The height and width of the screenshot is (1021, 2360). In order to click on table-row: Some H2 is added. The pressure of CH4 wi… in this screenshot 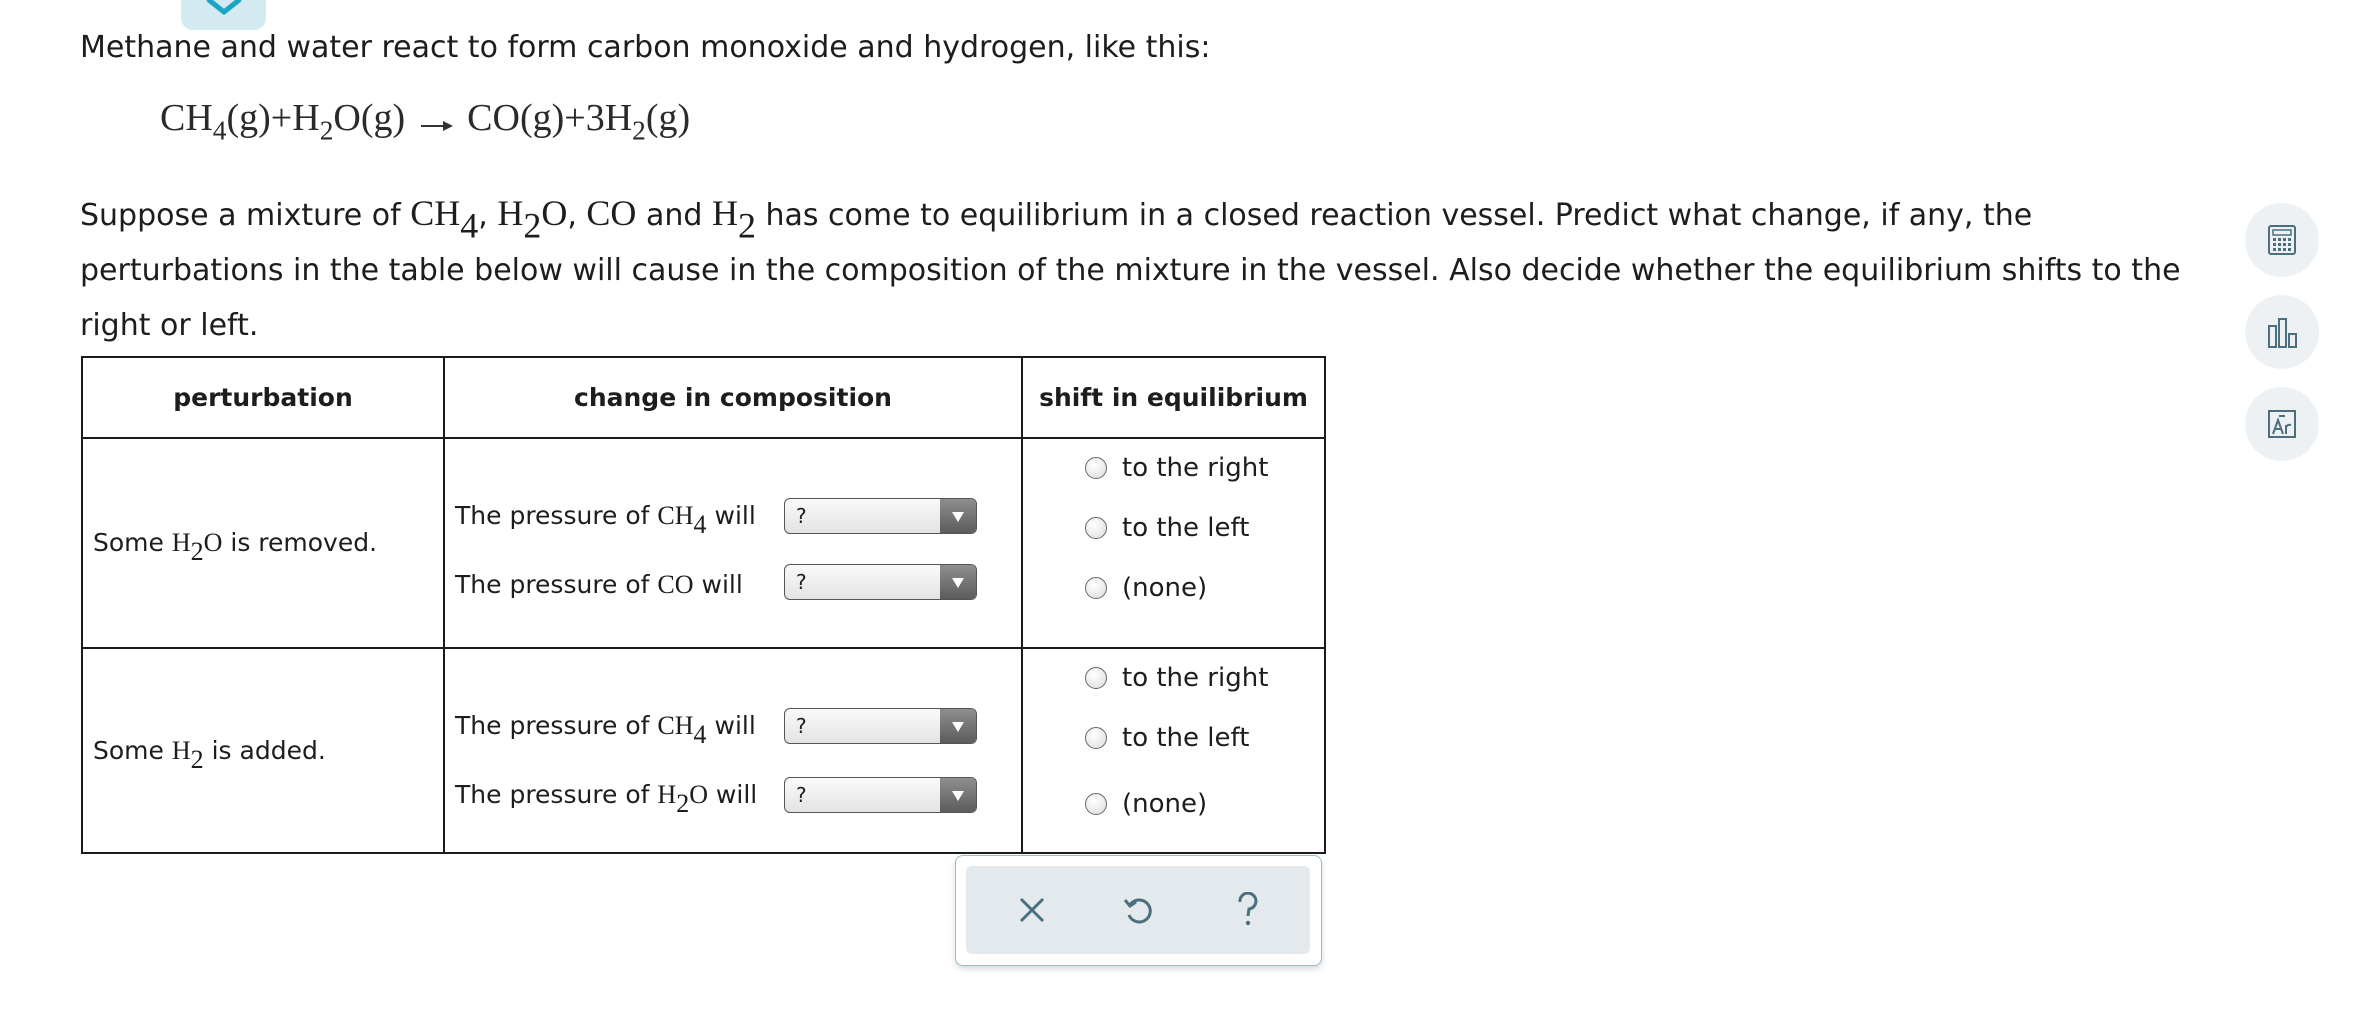, I will do `click(703, 750)`.